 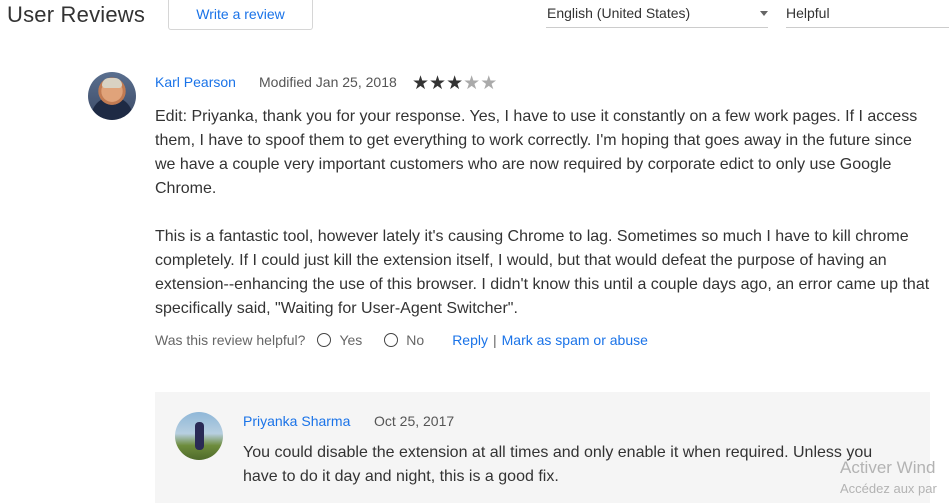 I want to click on sort-select: Helpful, so click(x=867, y=14).